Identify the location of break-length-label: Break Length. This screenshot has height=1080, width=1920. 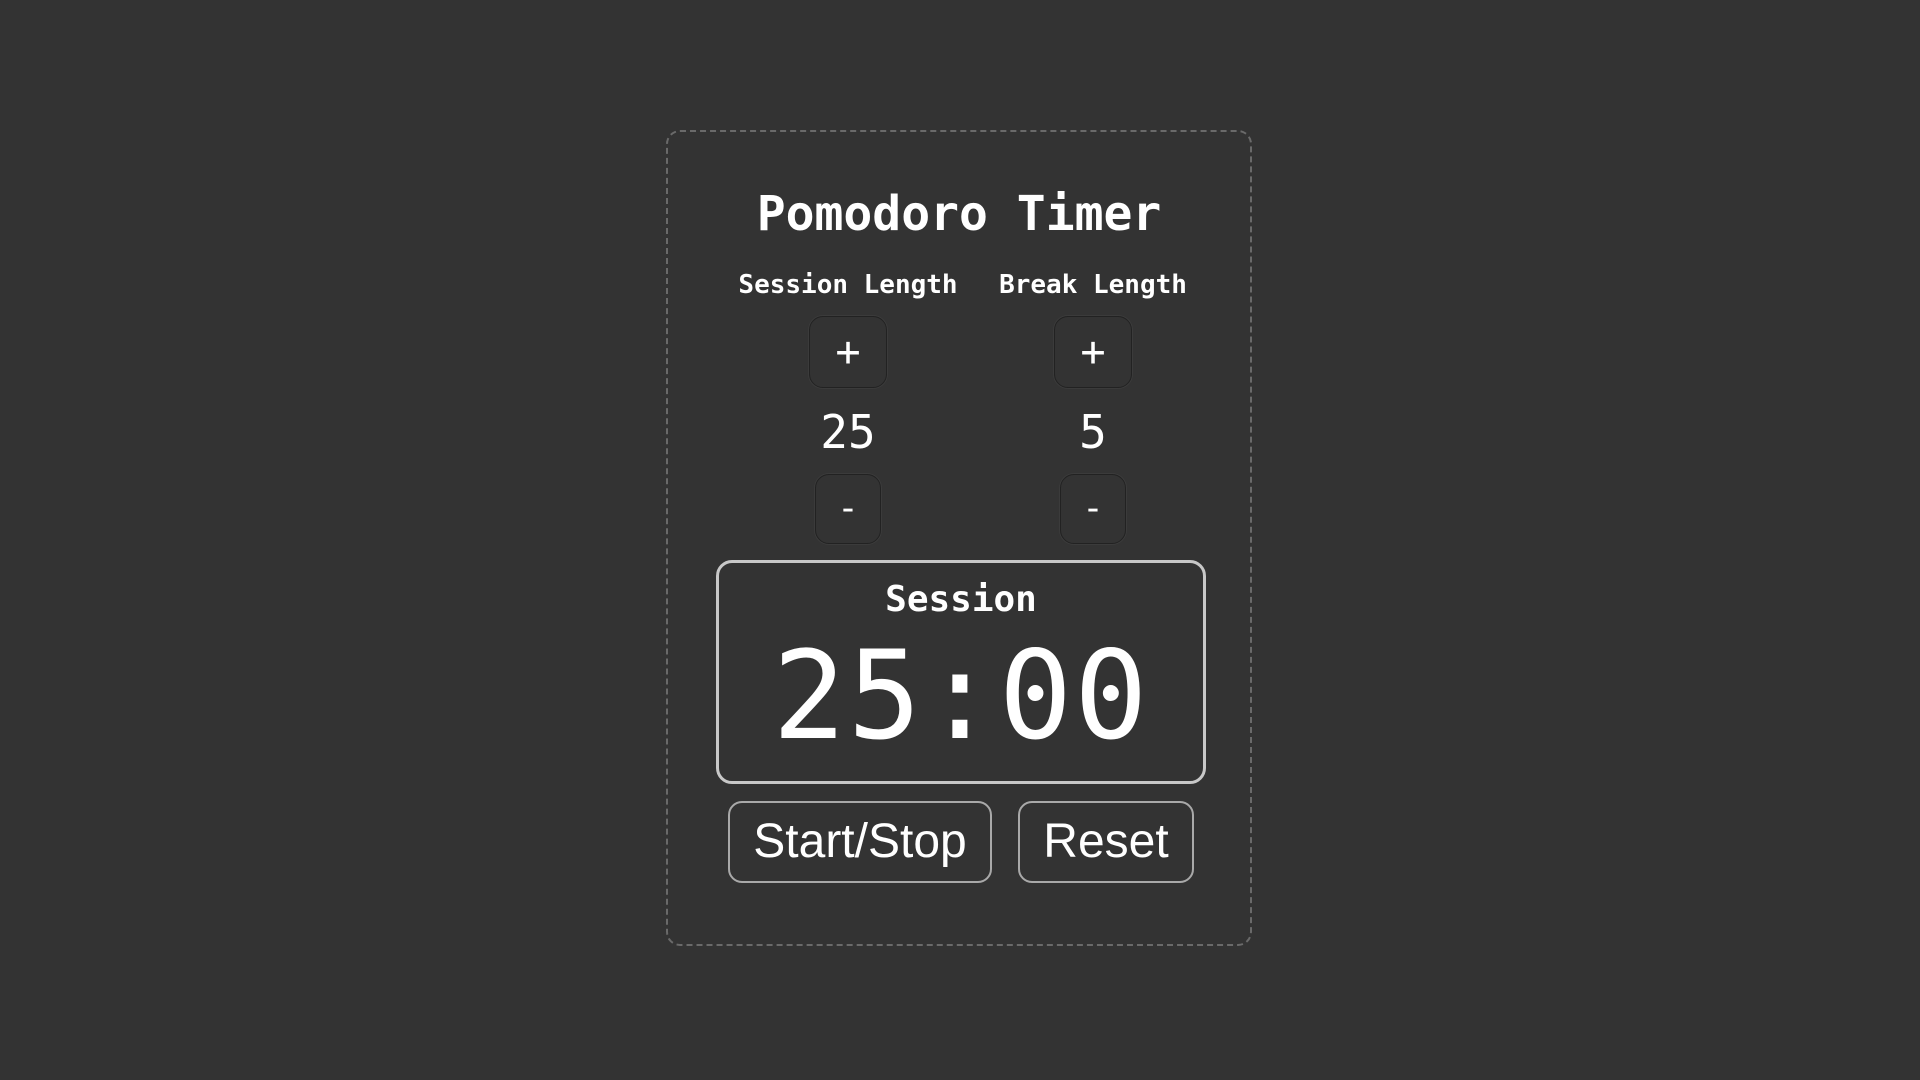
(1093, 285).